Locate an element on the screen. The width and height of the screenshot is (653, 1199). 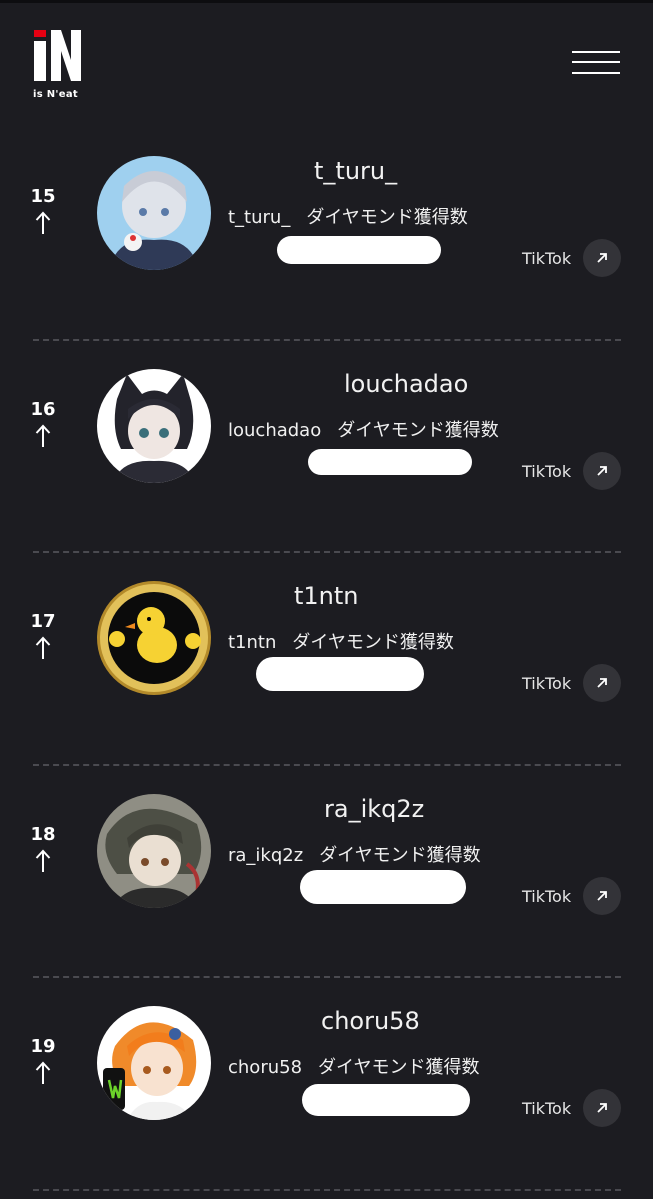
creator-metric-line: t1ntn ダイヤモンド獲得数 is located at coordinates (341, 641).